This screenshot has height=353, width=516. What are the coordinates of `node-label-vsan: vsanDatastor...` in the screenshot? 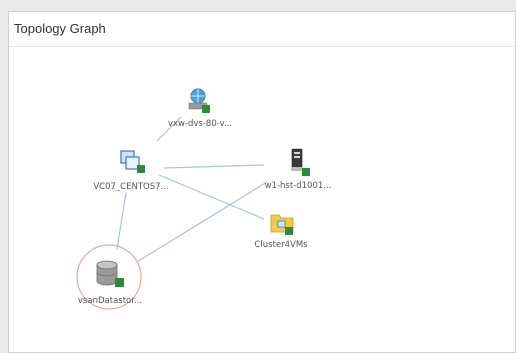 It's located at (110, 301).